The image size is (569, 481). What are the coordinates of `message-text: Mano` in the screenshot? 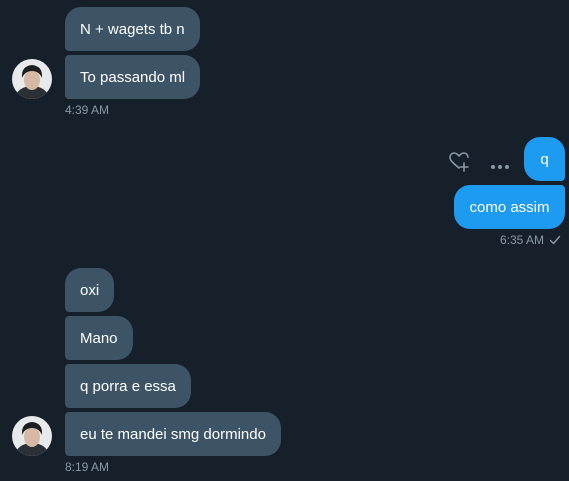 It's located at (99, 338).